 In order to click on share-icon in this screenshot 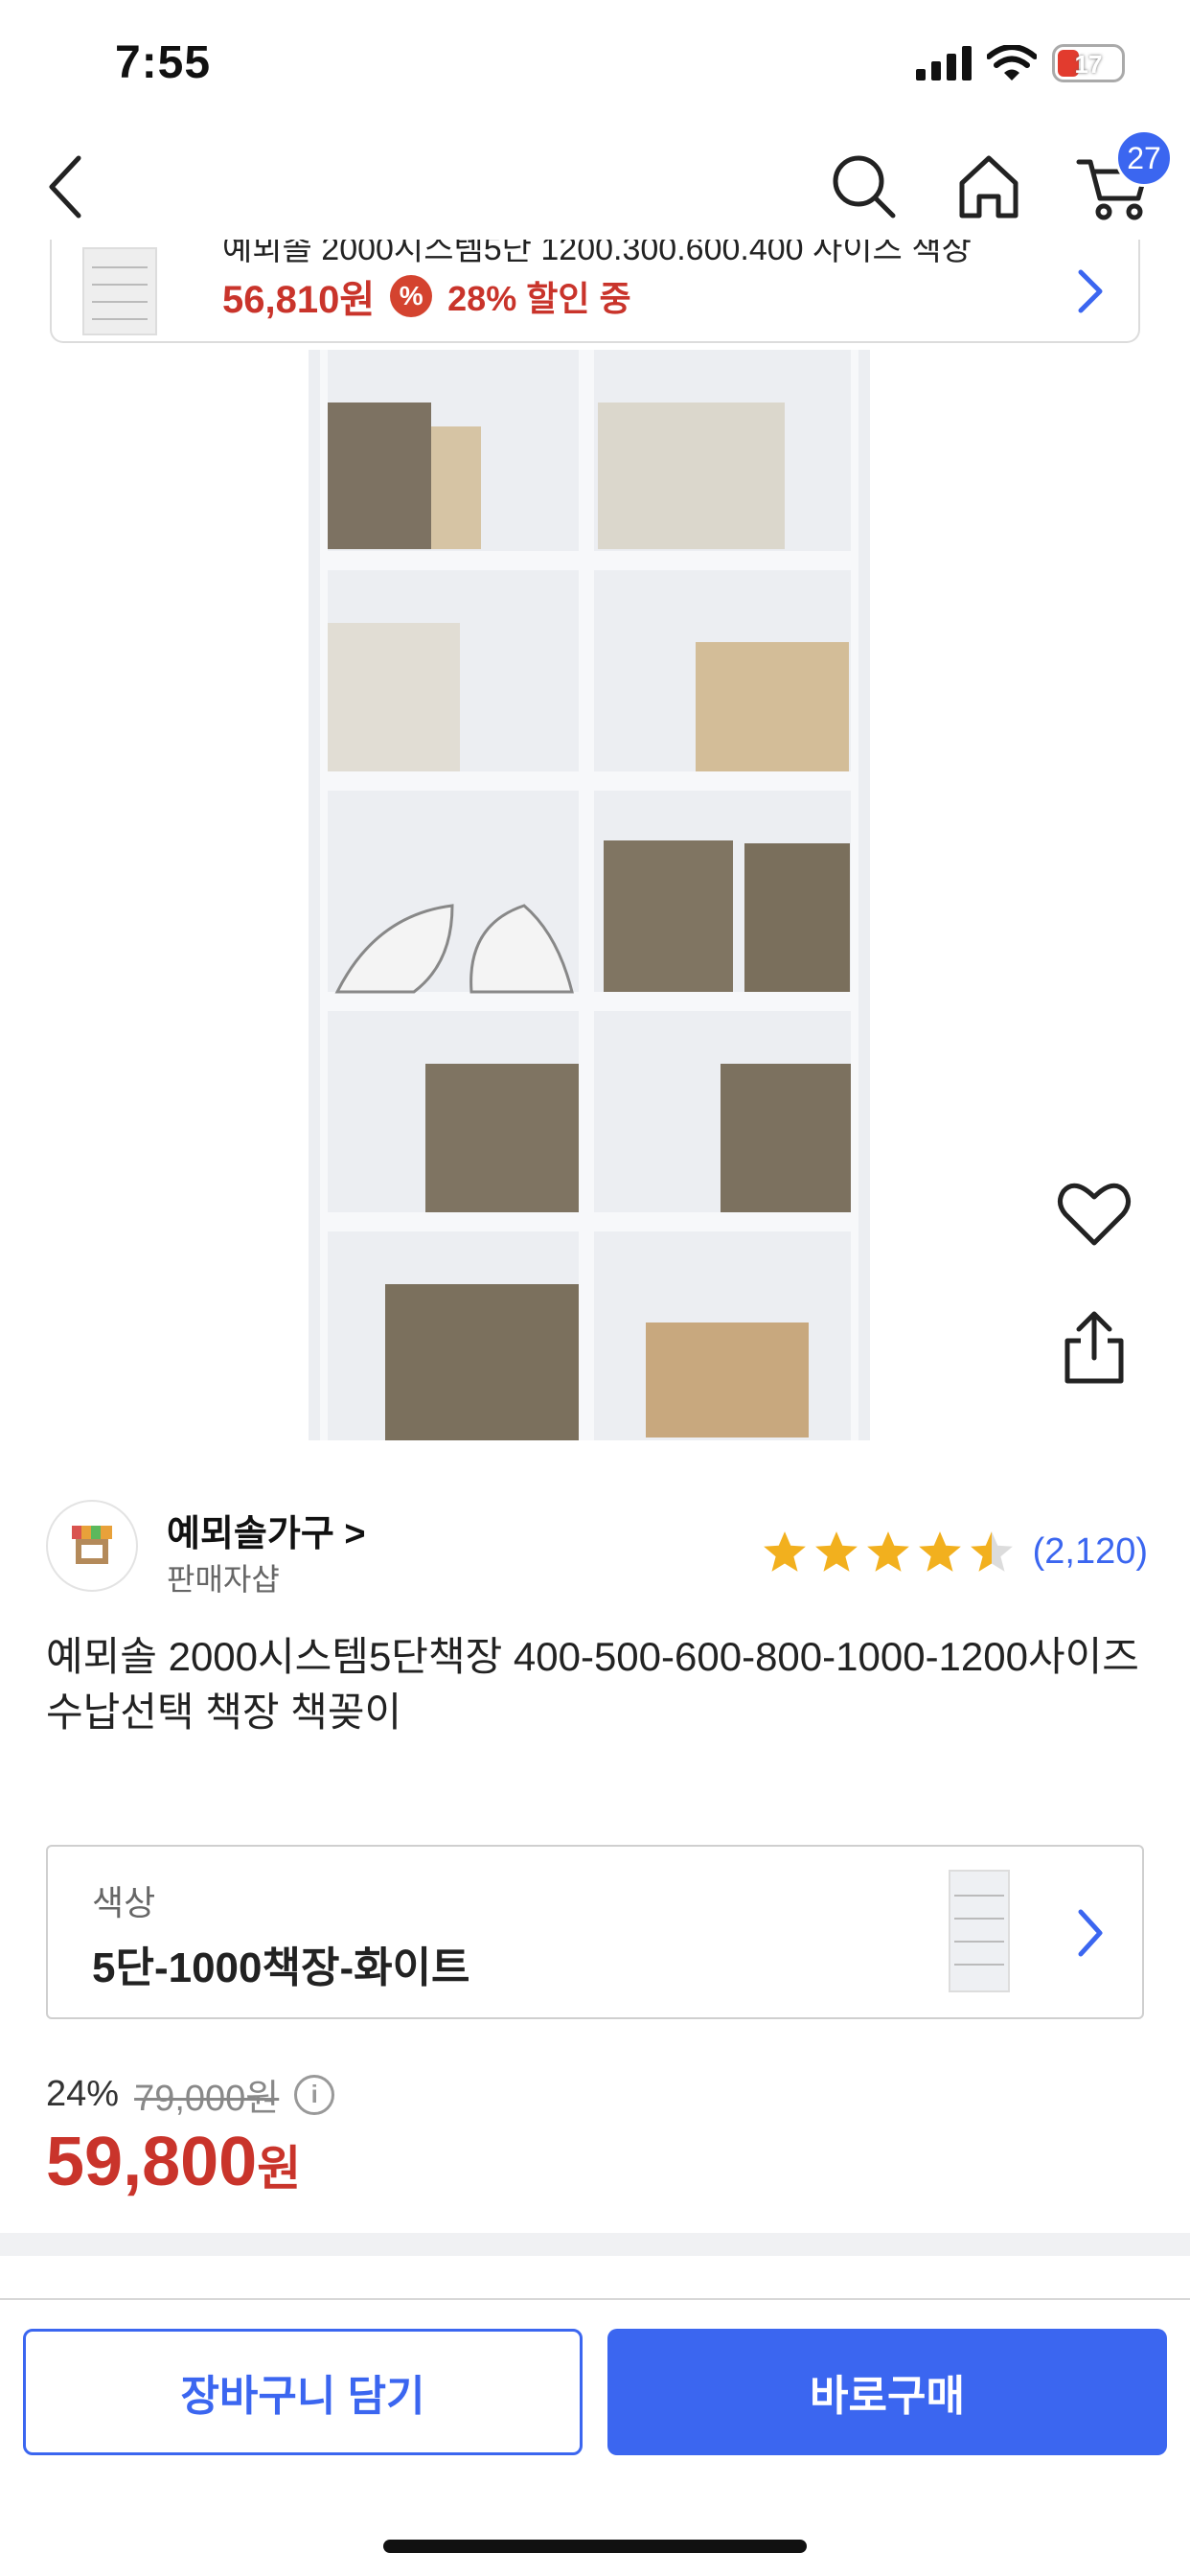, I will do `click(1094, 1348)`.